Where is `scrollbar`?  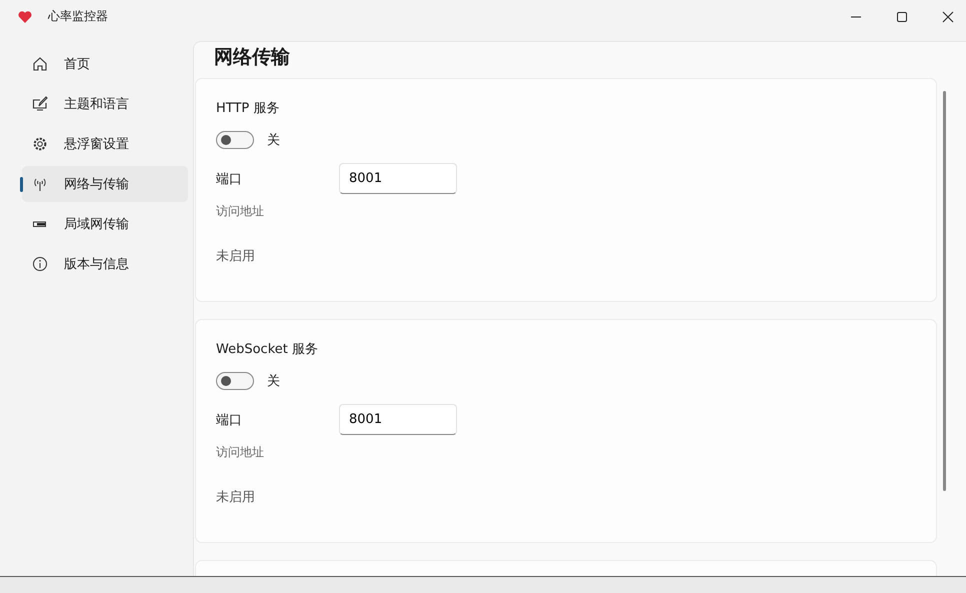
scrollbar is located at coordinates (944, 291).